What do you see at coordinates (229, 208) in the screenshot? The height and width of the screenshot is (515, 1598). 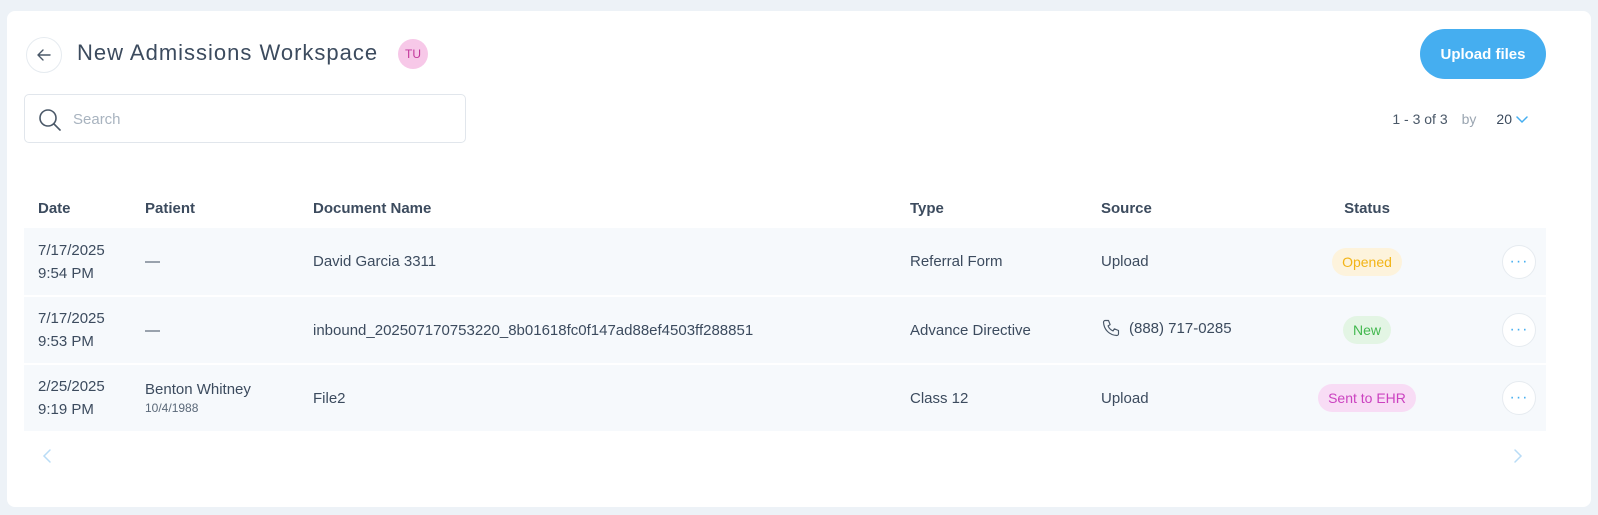 I see `column-header-patient: Patient` at bounding box center [229, 208].